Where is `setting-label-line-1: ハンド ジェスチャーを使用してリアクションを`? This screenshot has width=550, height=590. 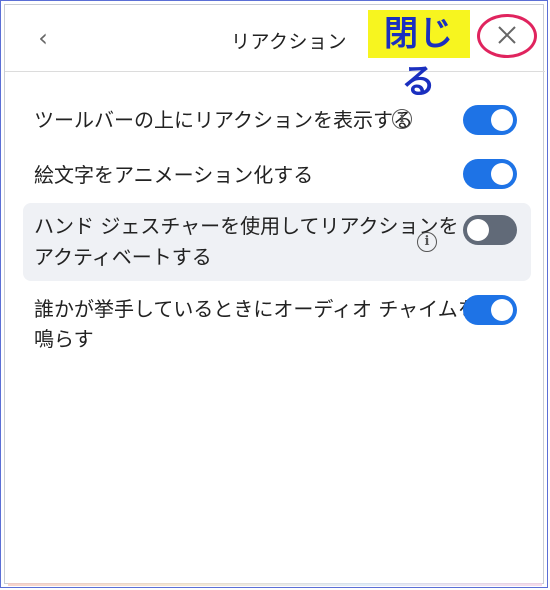
setting-label-line-1: ハンド ジェスチャーを使用してリアクションを is located at coordinates (246, 226).